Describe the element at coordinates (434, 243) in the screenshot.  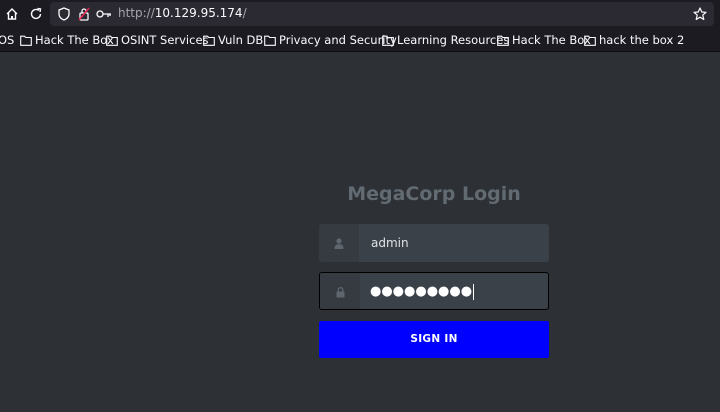
I see `username-field: admin` at that location.